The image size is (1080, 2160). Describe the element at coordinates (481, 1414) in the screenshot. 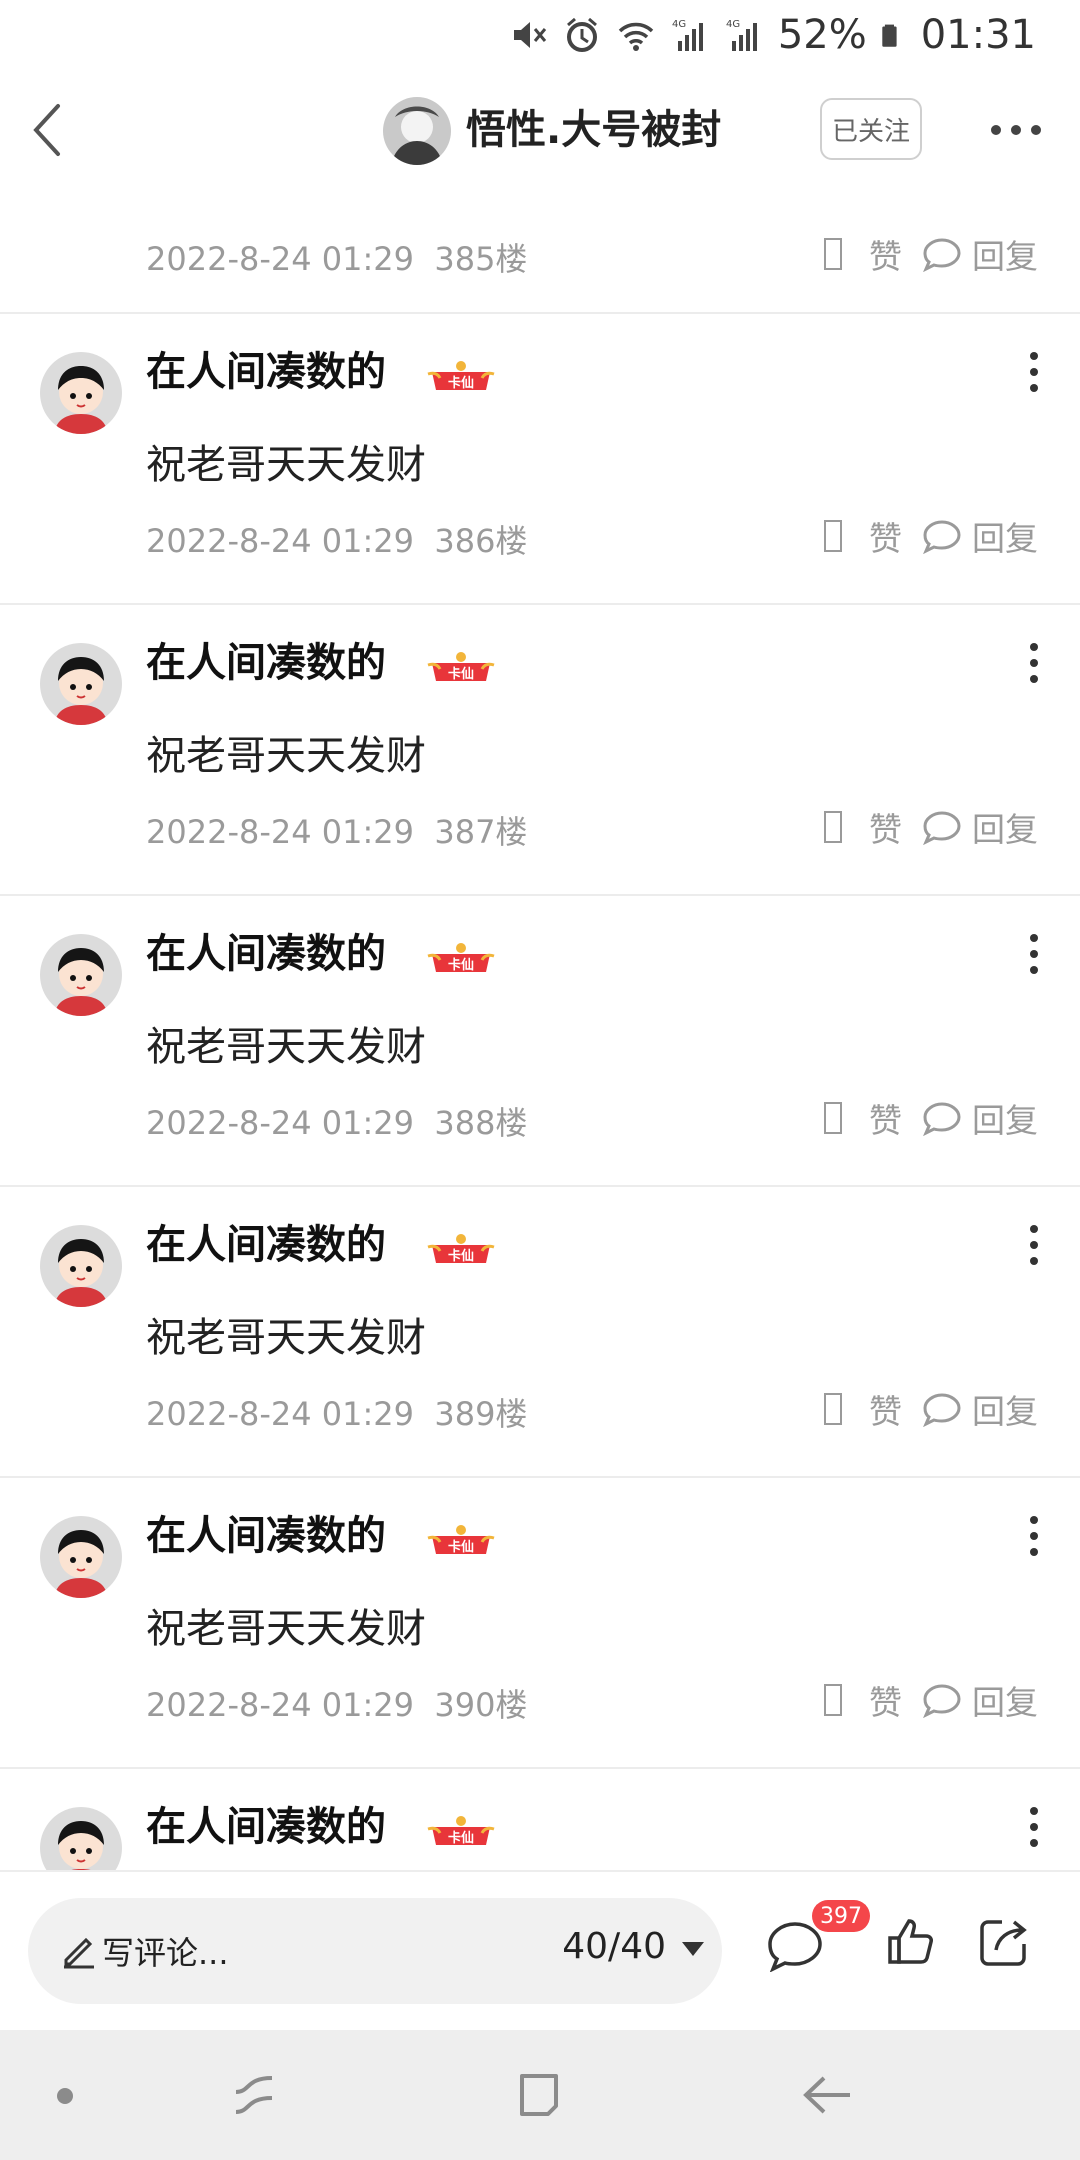

I see `comment-floor: 389楼` at that location.